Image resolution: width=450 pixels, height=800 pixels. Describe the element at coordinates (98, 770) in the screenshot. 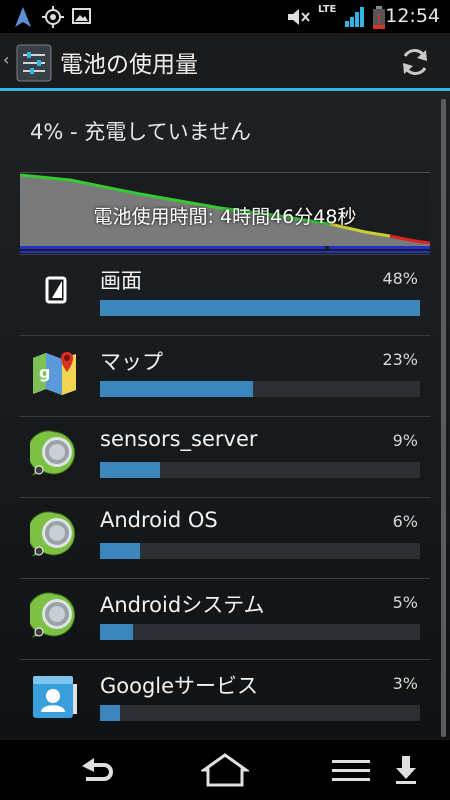

I see `back-icon` at that location.